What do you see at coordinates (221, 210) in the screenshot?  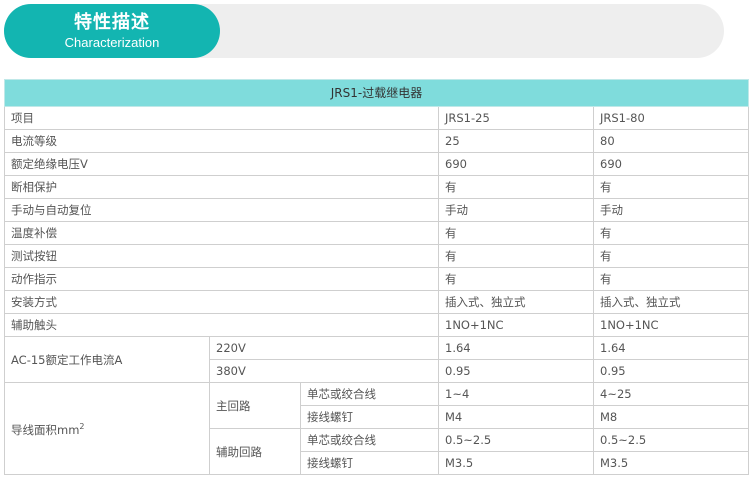 I see `row-label: 手动与自动复位` at bounding box center [221, 210].